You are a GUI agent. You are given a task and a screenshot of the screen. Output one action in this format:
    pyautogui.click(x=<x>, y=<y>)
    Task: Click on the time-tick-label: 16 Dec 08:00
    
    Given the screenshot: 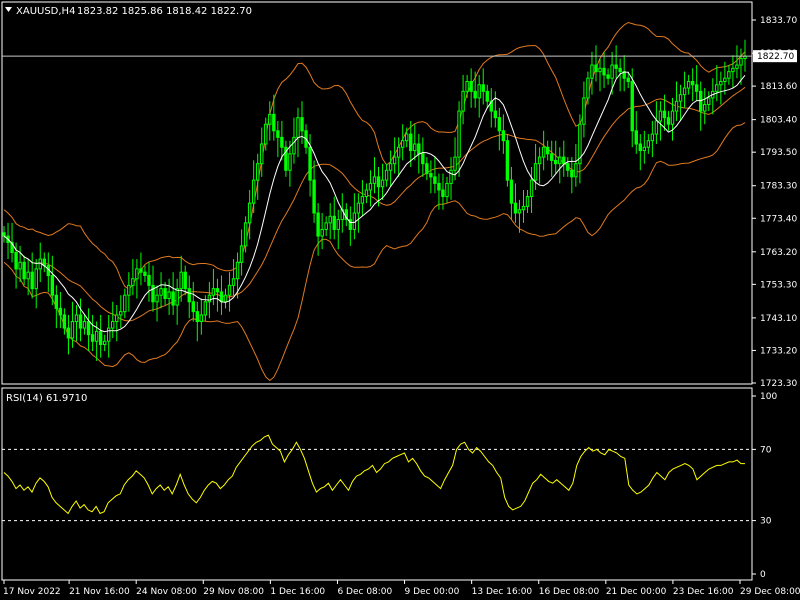 What is the action you would take?
    pyautogui.click(x=569, y=592)
    